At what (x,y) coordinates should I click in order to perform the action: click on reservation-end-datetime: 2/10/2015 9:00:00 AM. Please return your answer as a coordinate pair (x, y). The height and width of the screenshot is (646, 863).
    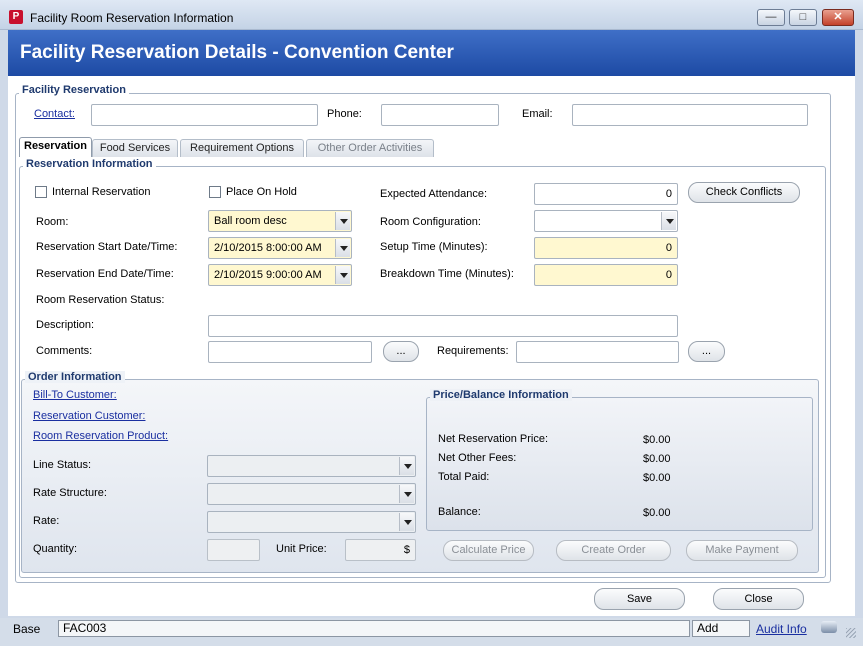
    Looking at the image, I should click on (280, 275).